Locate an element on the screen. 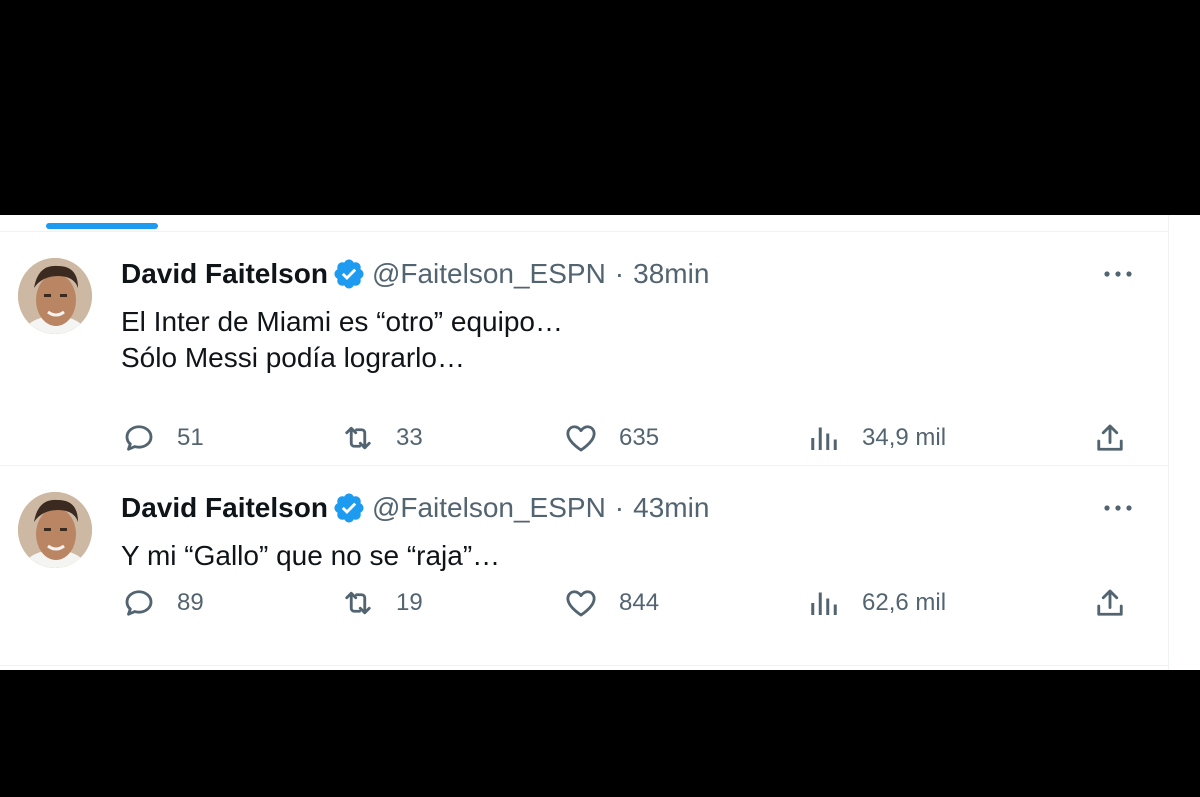 This screenshot has height=797, width=1200. views-count: 62,6 mil is located at coordinates (904, 602).